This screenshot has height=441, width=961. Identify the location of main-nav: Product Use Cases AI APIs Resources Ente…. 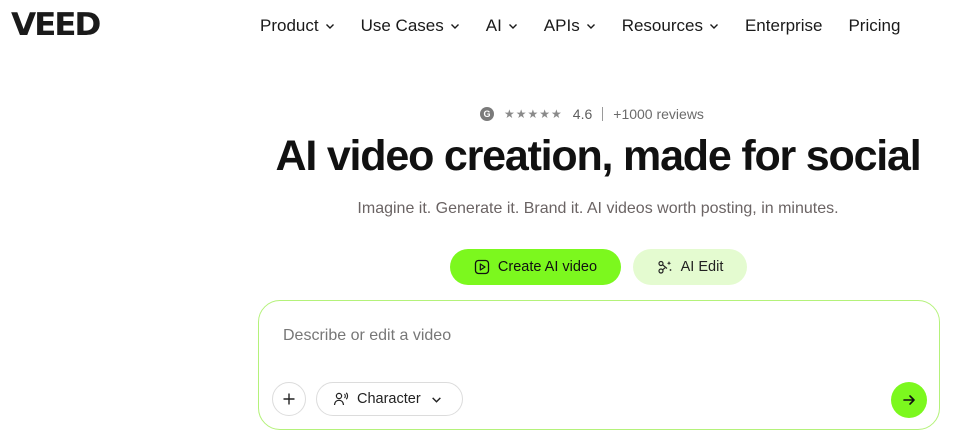
(593, 26).